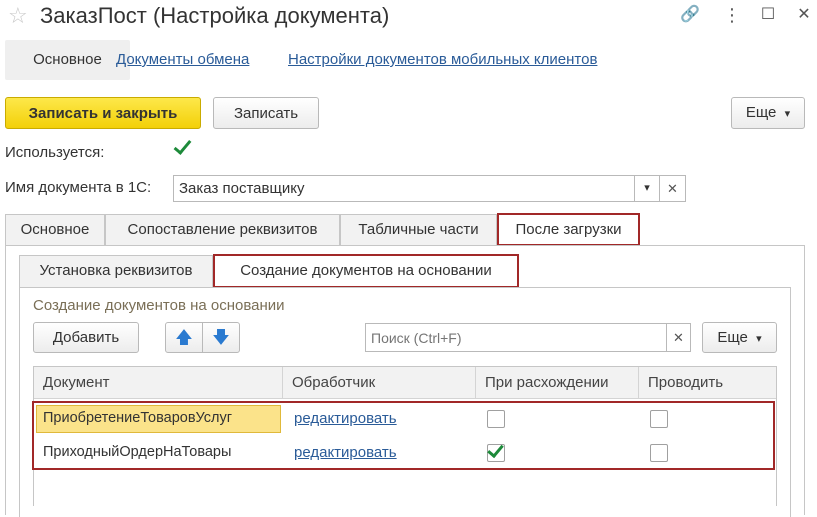 The image size is (817, 517). I want to click on tab-after-load: После загрузки, so click(568, 229).